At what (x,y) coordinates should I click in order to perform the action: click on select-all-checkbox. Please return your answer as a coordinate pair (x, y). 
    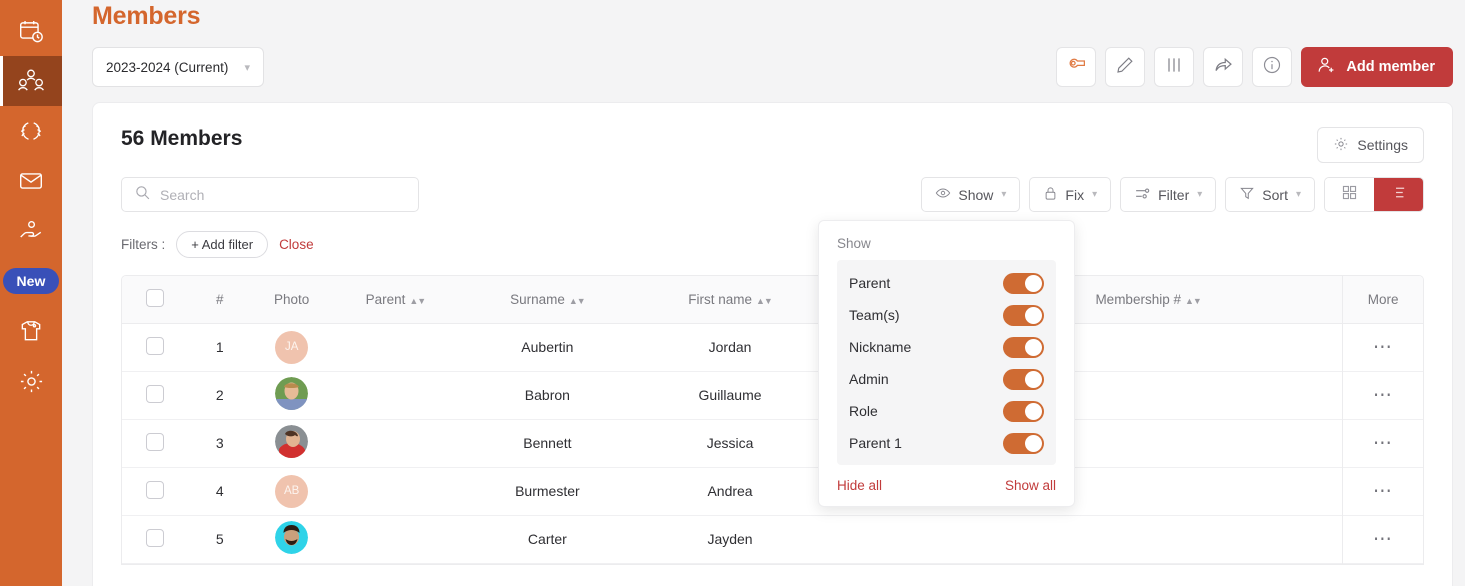
    Looking at the image, I should click on (154, 297).